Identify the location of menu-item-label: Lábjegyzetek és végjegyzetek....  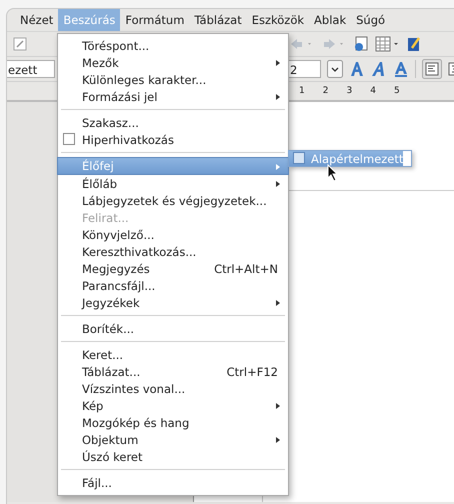
(174, 201).